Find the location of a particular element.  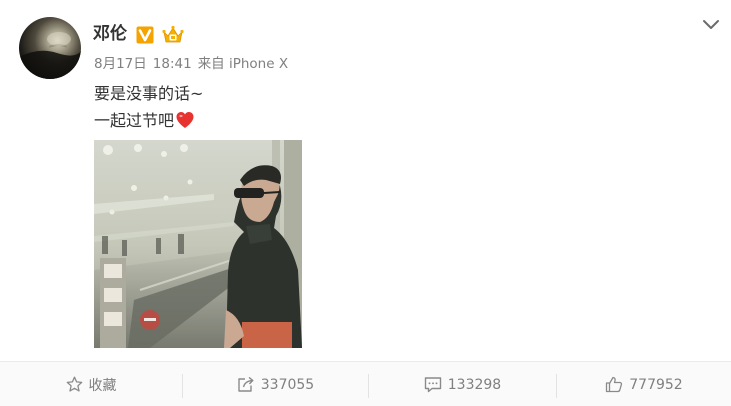

post-time: 18:41 is located at coordinates (172, 64).